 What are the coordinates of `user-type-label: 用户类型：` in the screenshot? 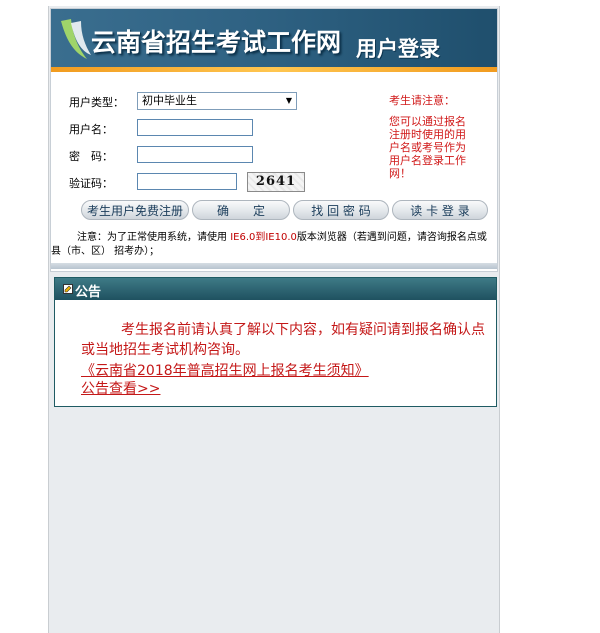 It's located at (96, 102).